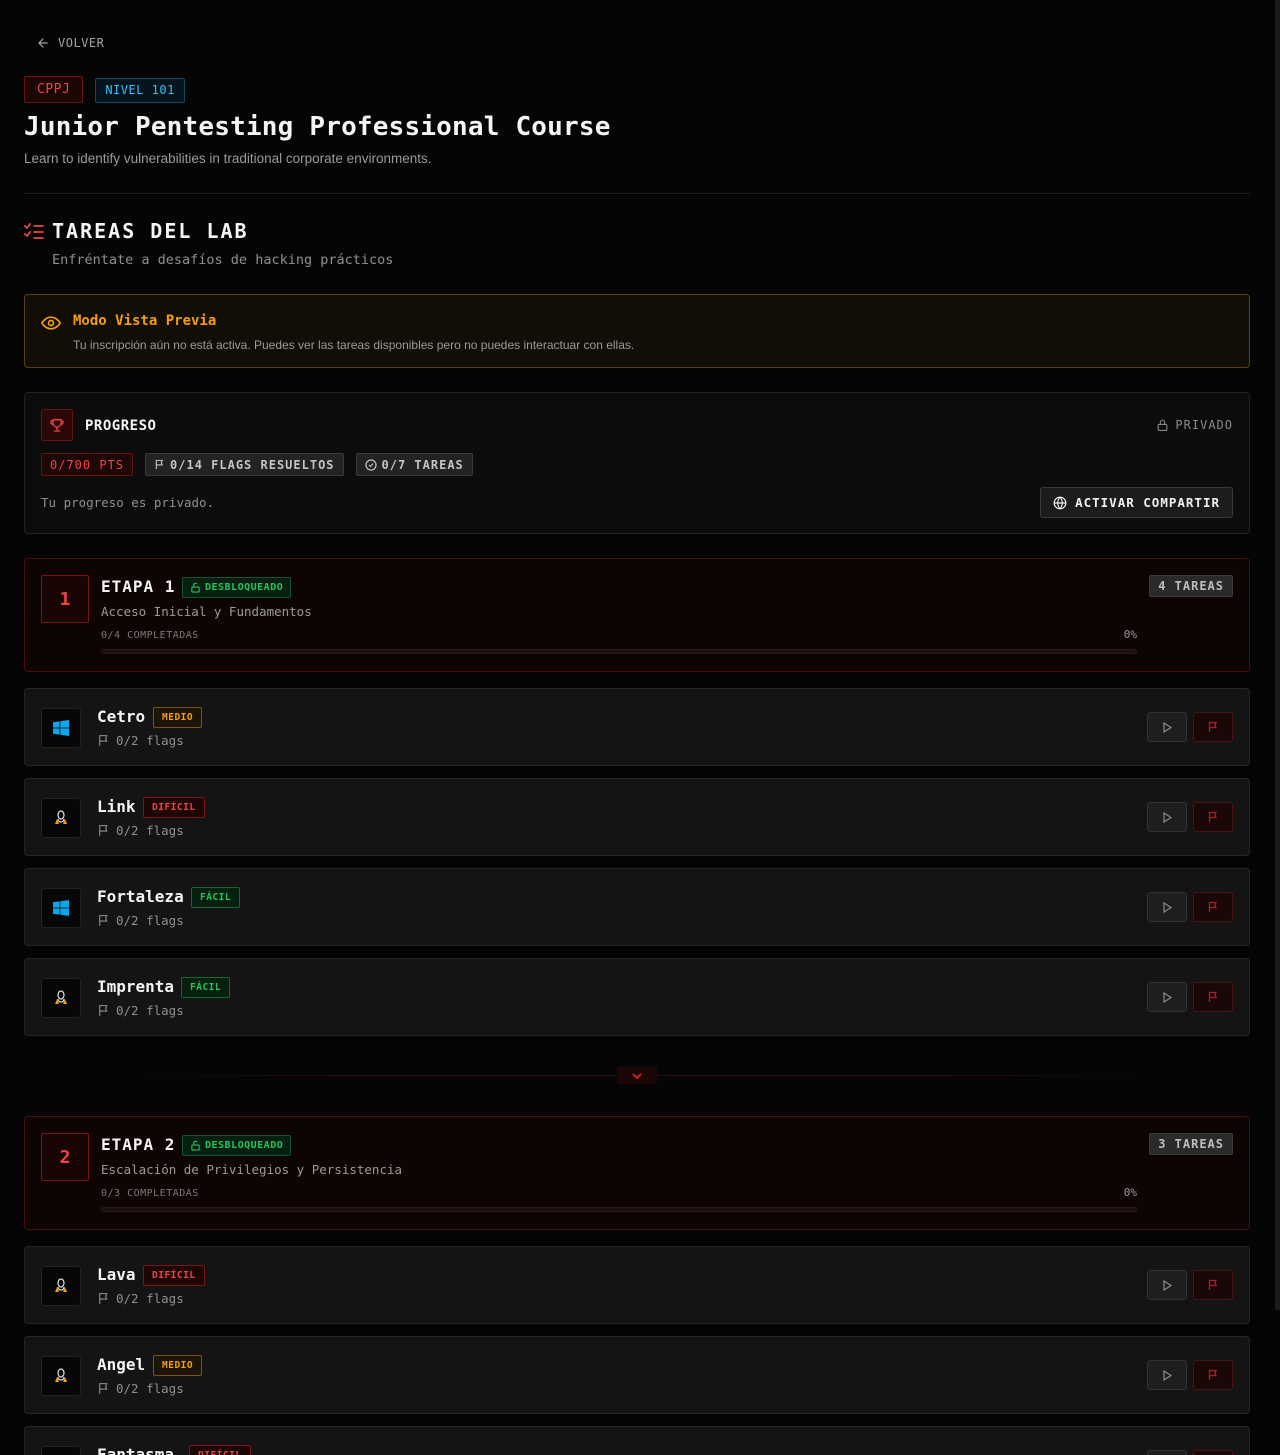 This screenshot has height=1455, width=1280. I want to click on chevron-down-icon, so click(637, 1075).